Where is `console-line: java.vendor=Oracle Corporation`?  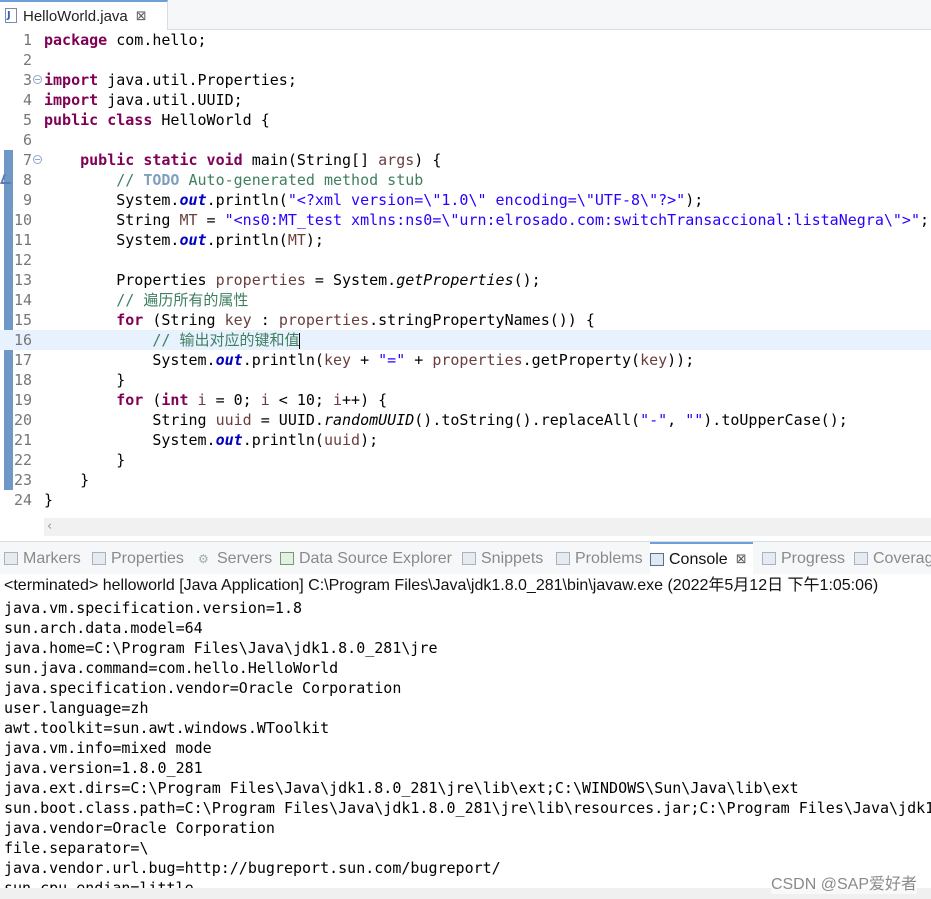
console-line: java.vendor=Oracle Corporation is located at coordinates (139, 828).